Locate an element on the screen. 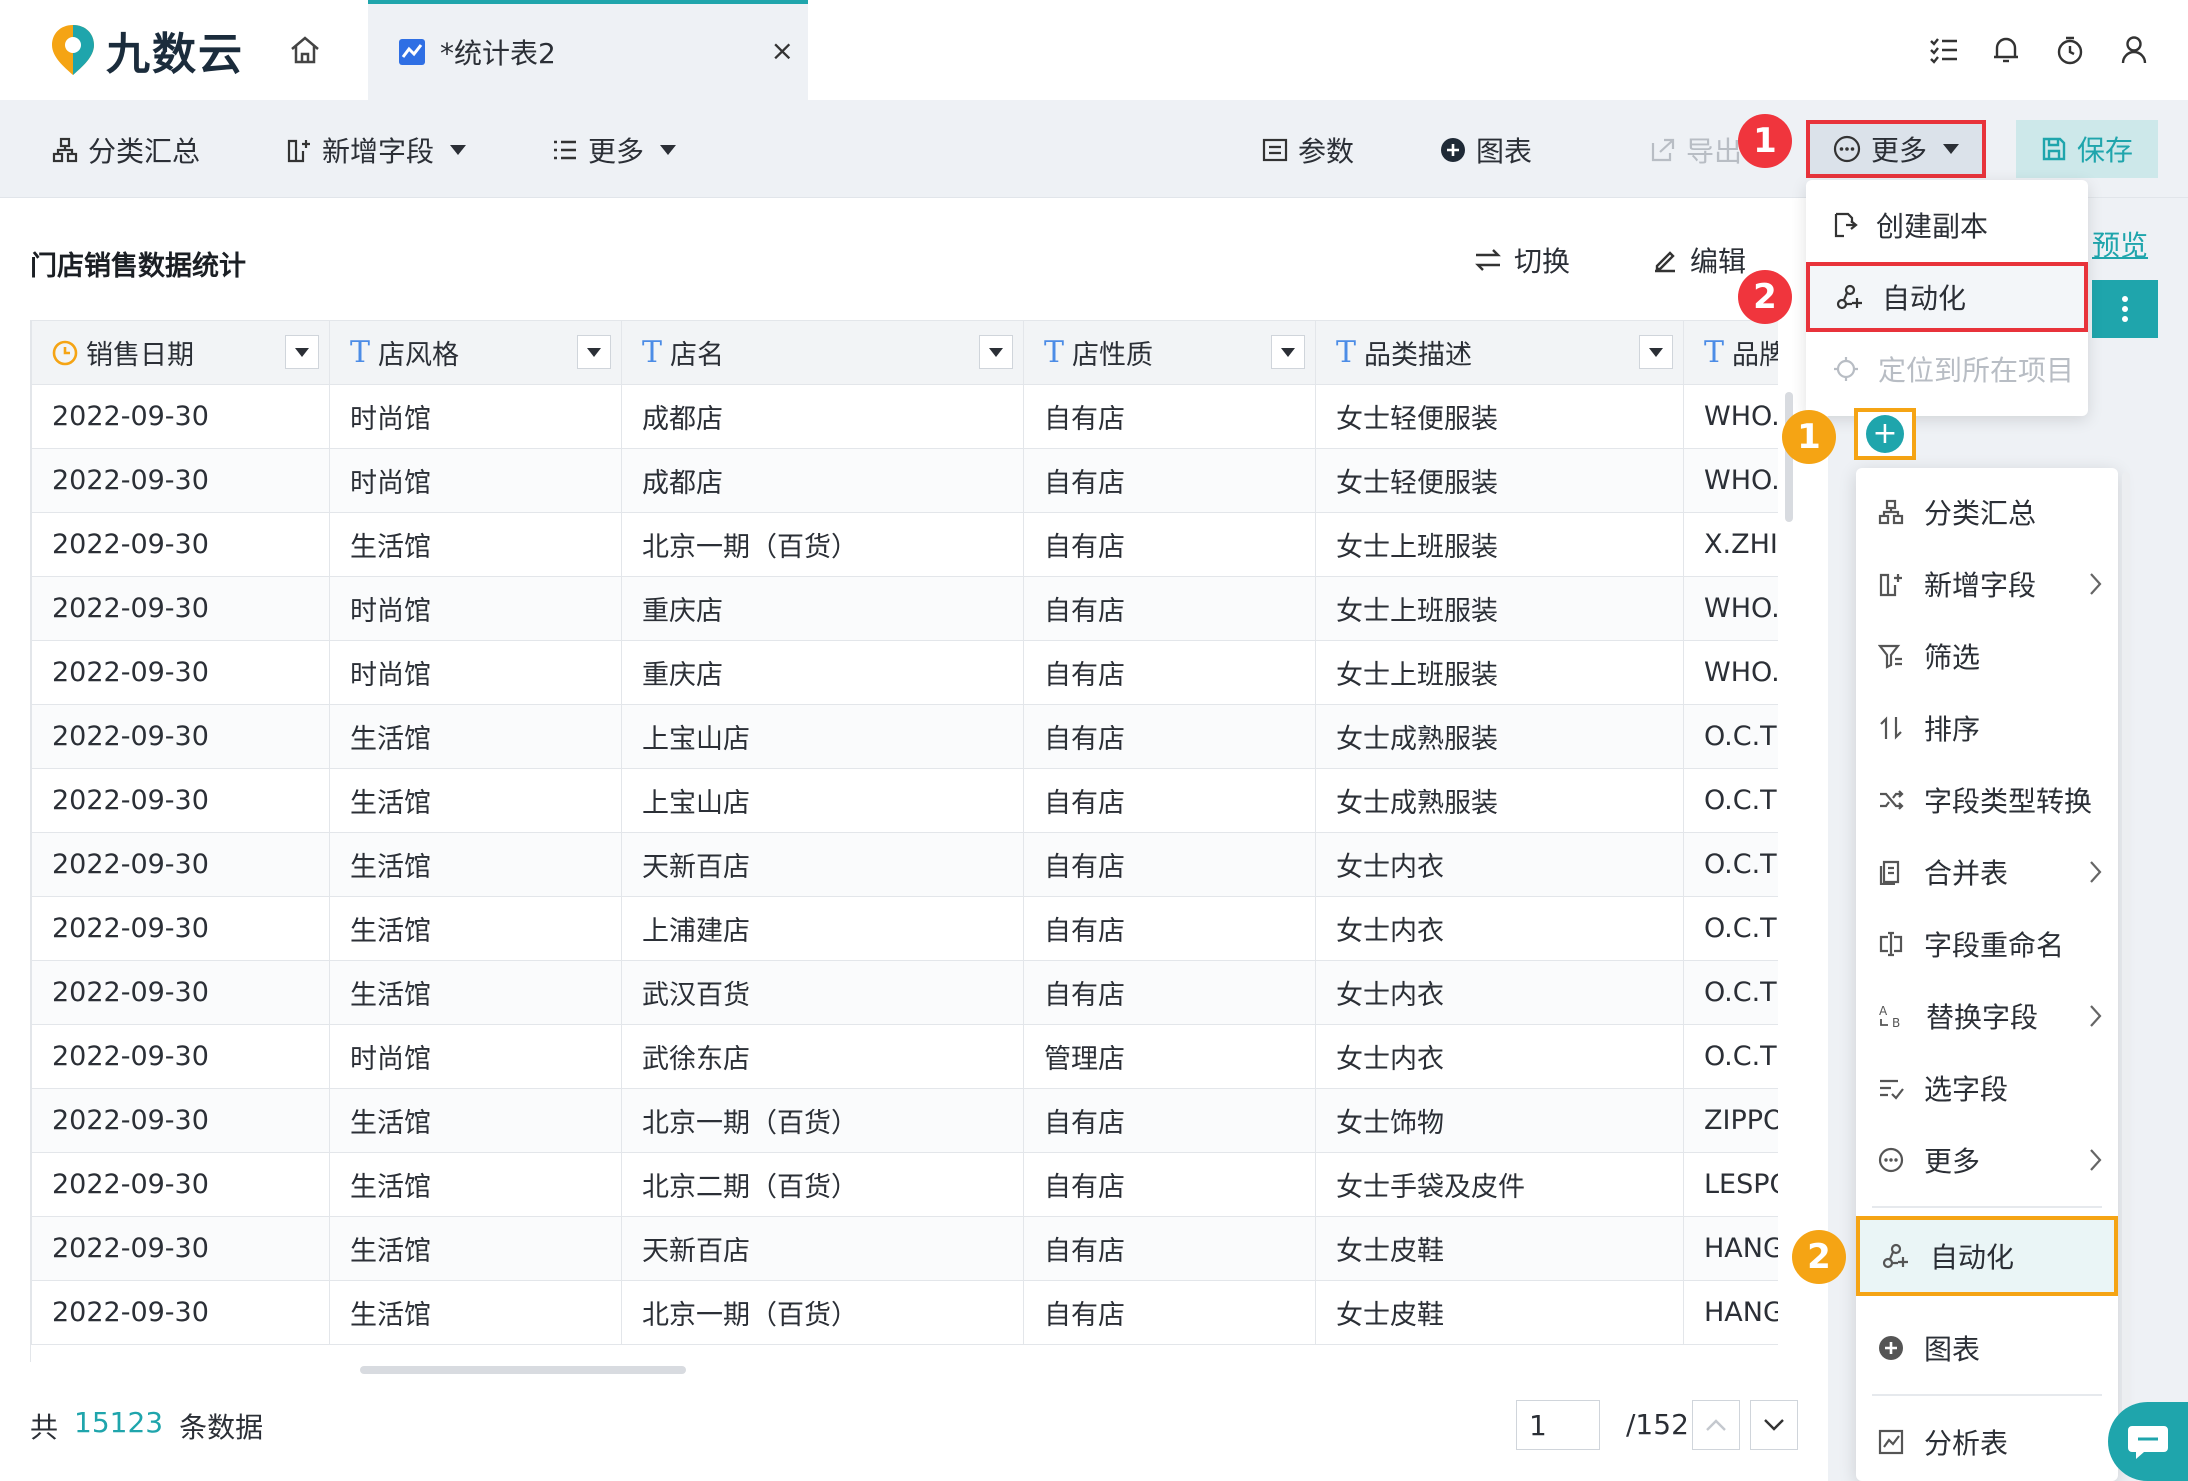  side-item-merge-table: 合并表 is located at coordinates (1987, 872).